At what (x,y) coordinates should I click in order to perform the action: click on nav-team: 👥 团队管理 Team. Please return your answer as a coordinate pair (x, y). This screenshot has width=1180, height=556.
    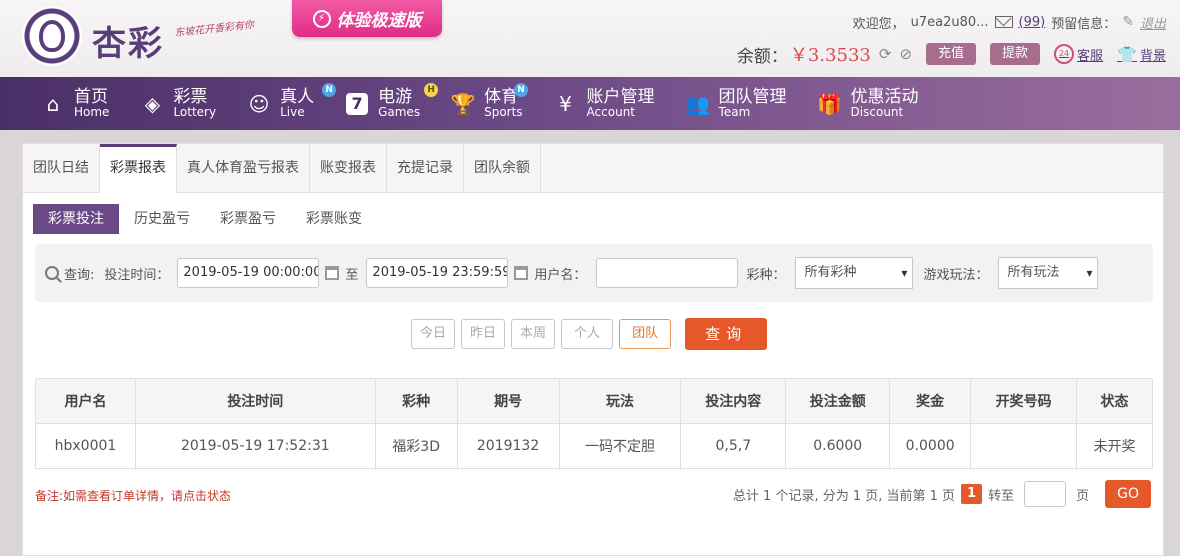
    Looking at the image, I should click on (735, 103).